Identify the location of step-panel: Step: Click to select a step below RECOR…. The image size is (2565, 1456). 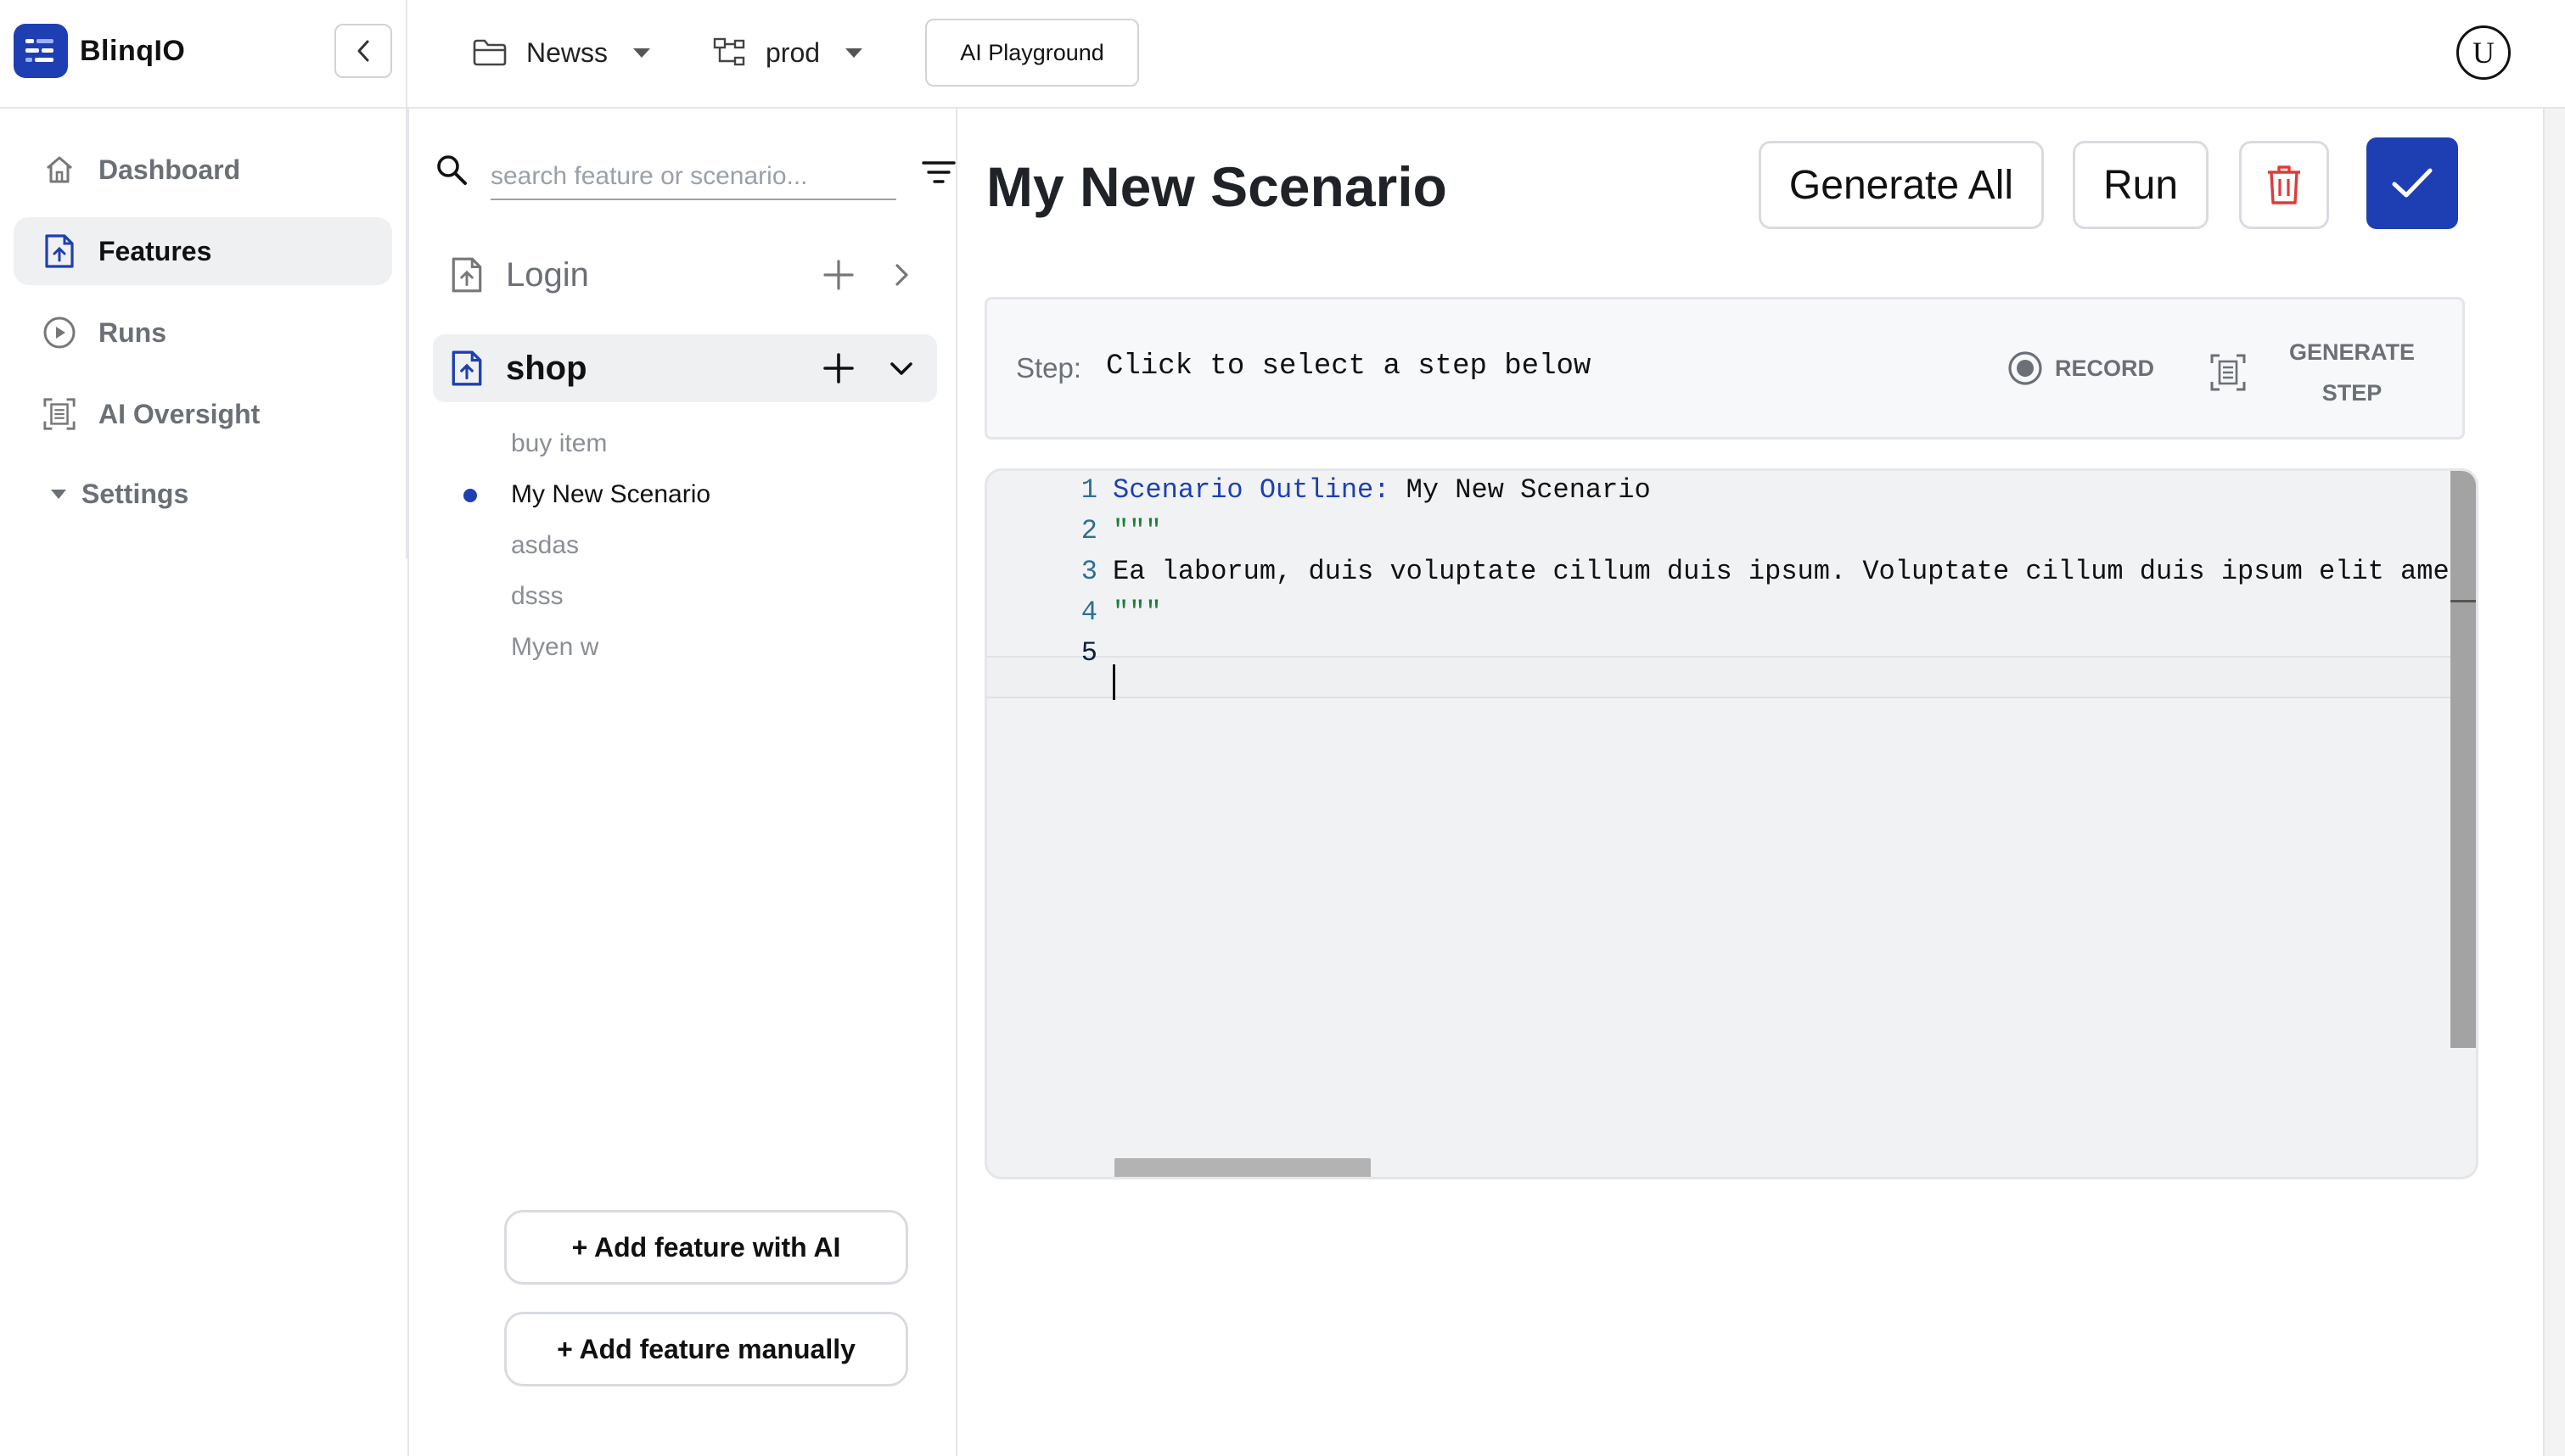
(1725, 368).